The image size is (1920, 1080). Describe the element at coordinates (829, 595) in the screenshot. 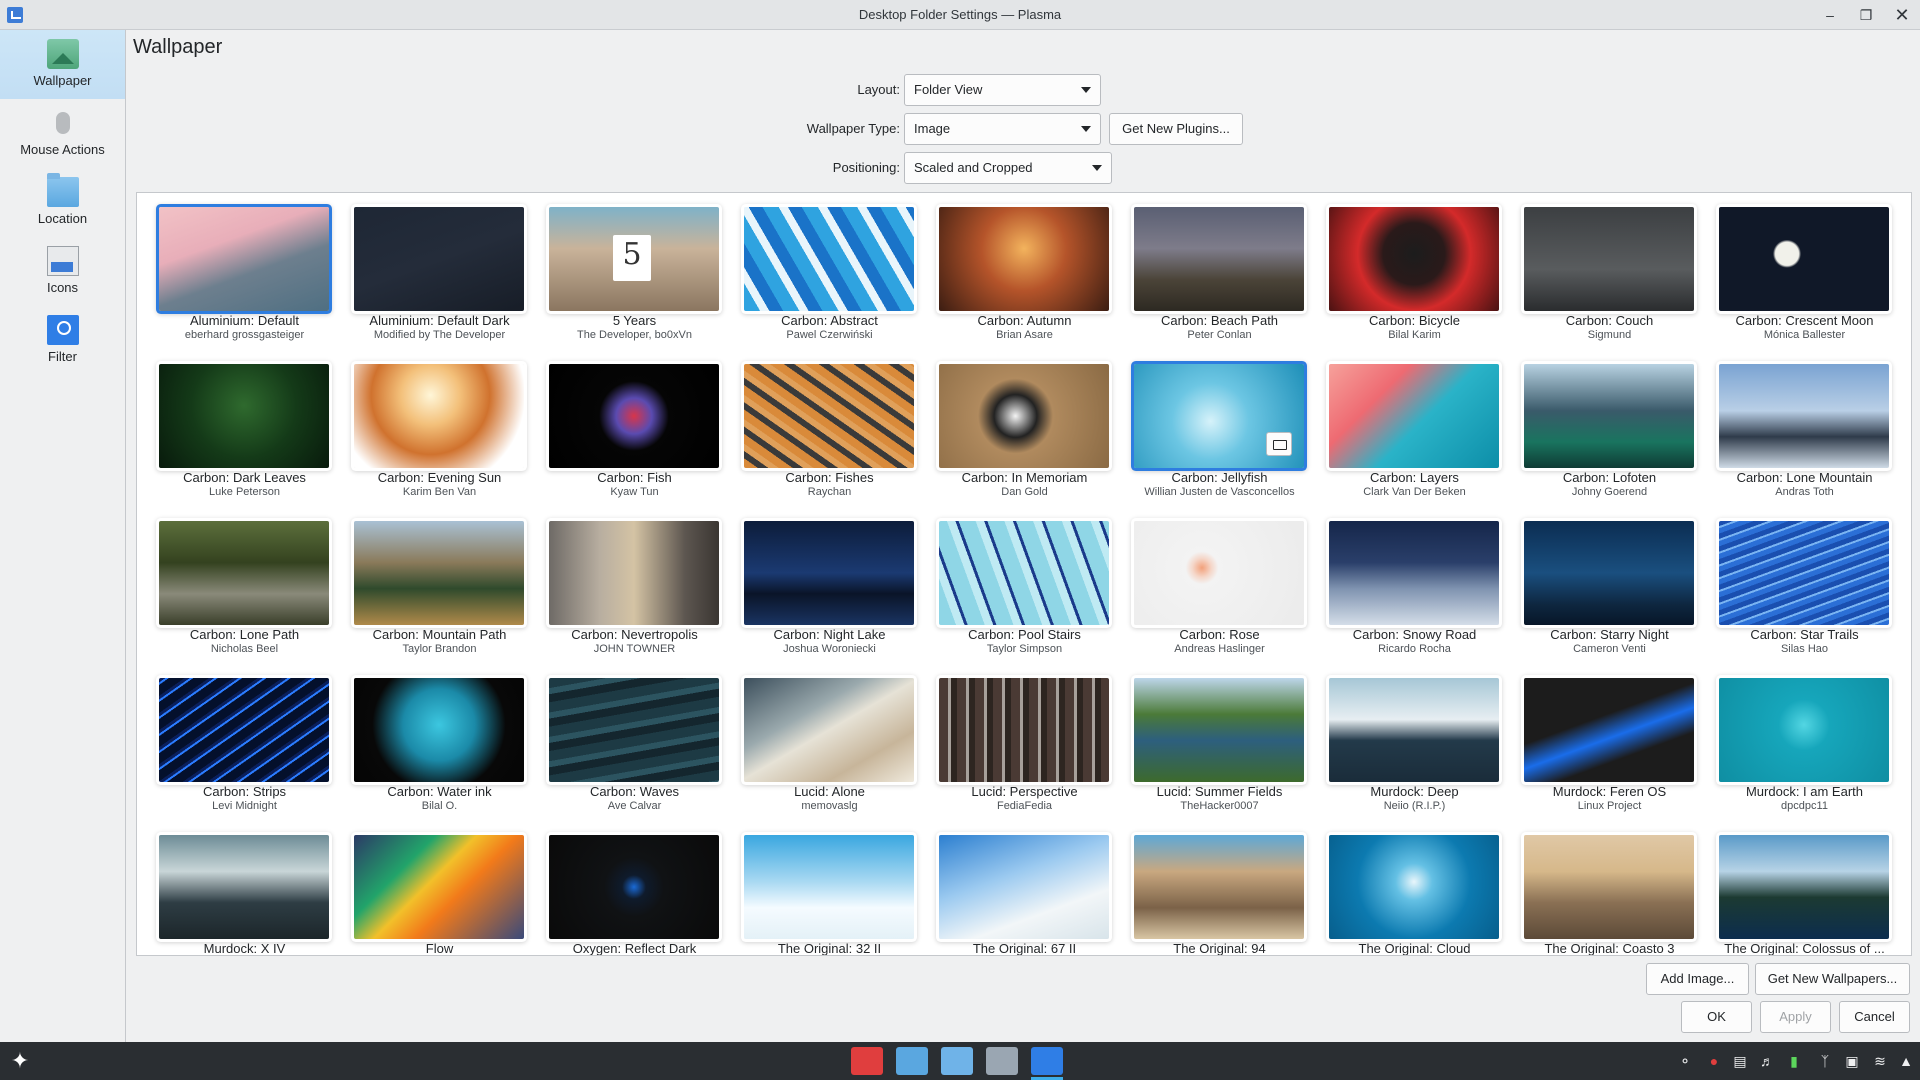

I see `wallpaper-item: Carbon: Night Lake Joshua Woroniecki` at that location.